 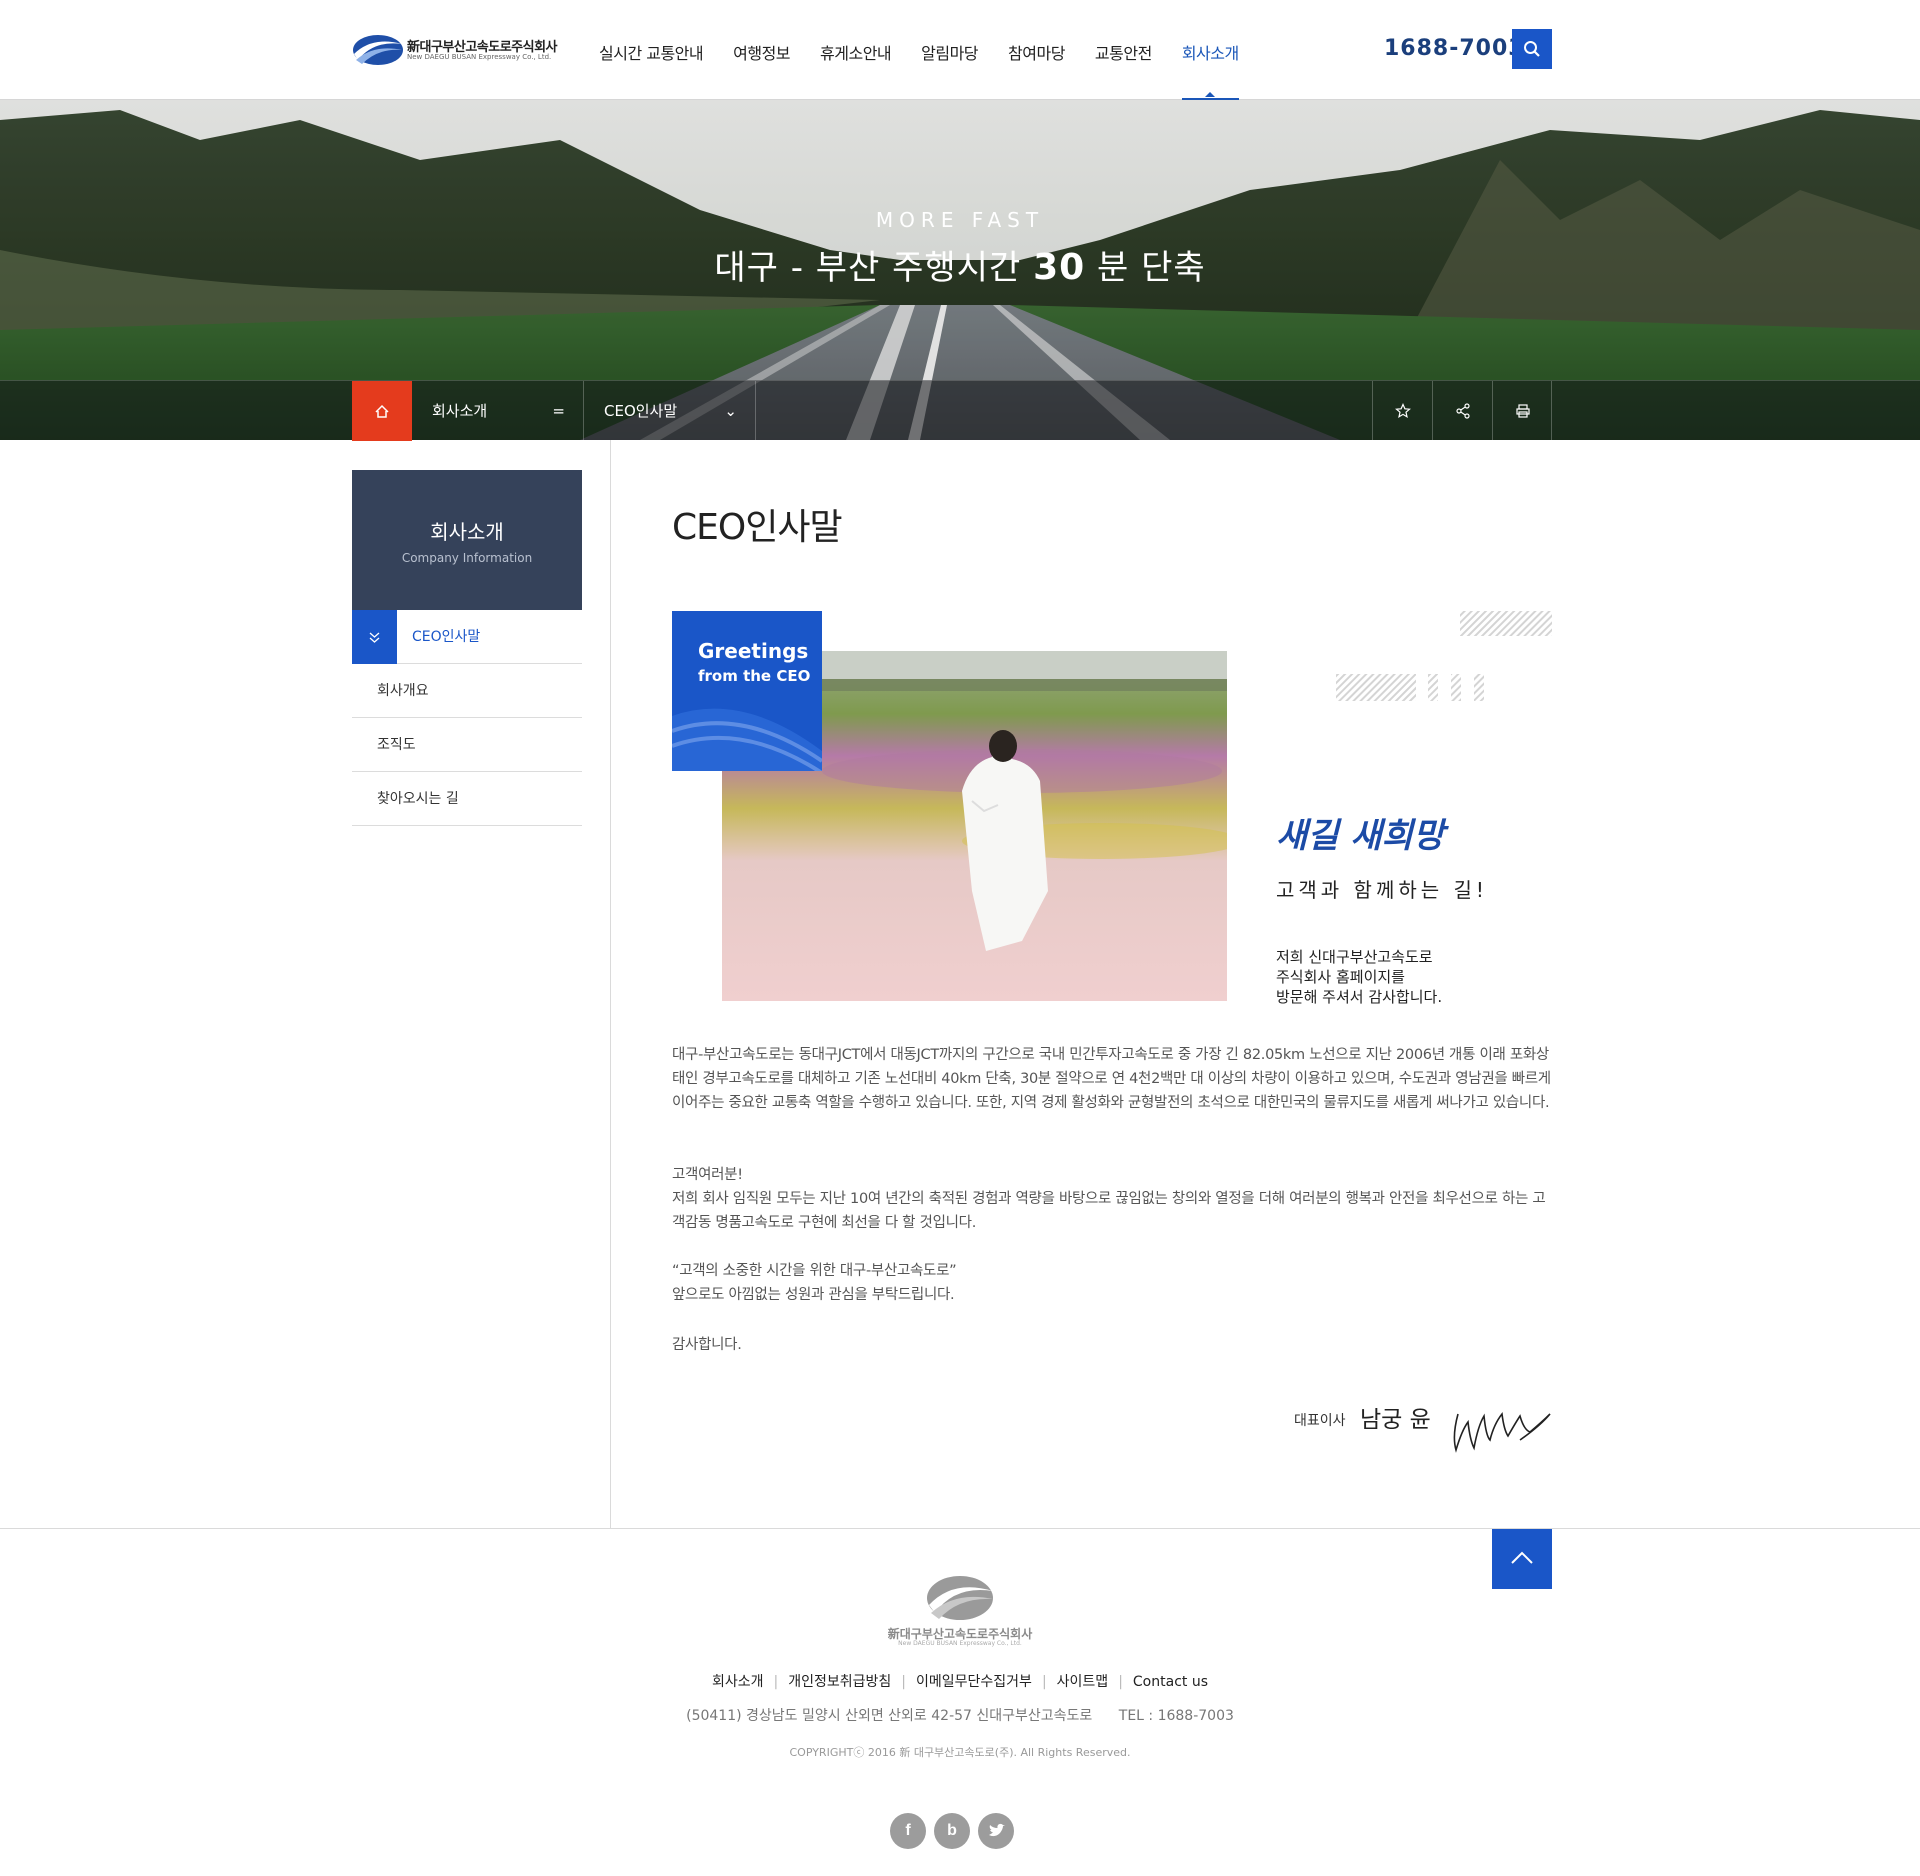 I want to click on nav-rest-area: 휴게소안내, so click(x=855, y=50).